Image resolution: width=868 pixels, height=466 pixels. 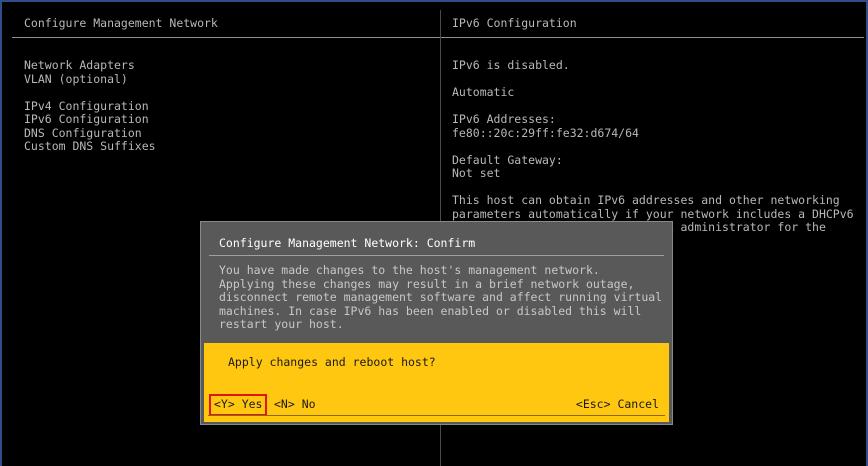 I want to click on header-divider, so click(x=438, y=37).